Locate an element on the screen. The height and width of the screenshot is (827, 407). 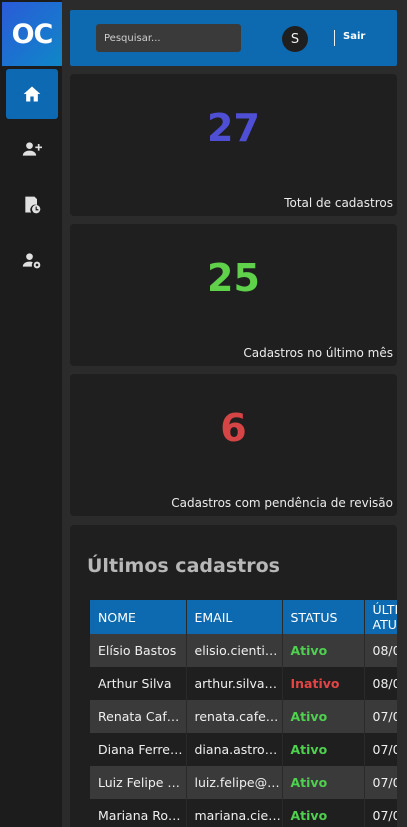
stat-value: 6 is located at coordinates (233, 428).